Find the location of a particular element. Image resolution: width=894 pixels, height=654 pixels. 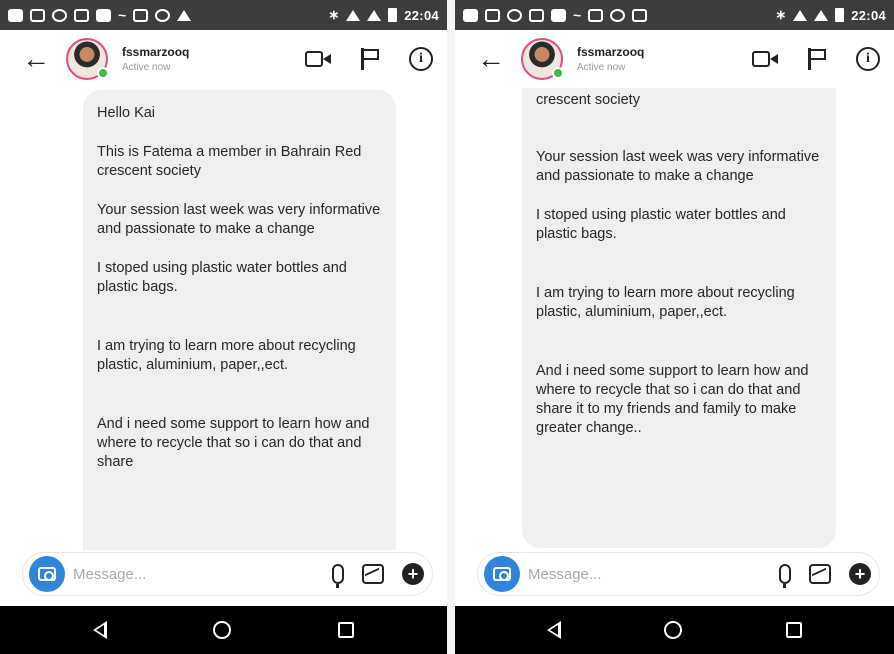

image-notification-icon is located at coordinates (640, 15).